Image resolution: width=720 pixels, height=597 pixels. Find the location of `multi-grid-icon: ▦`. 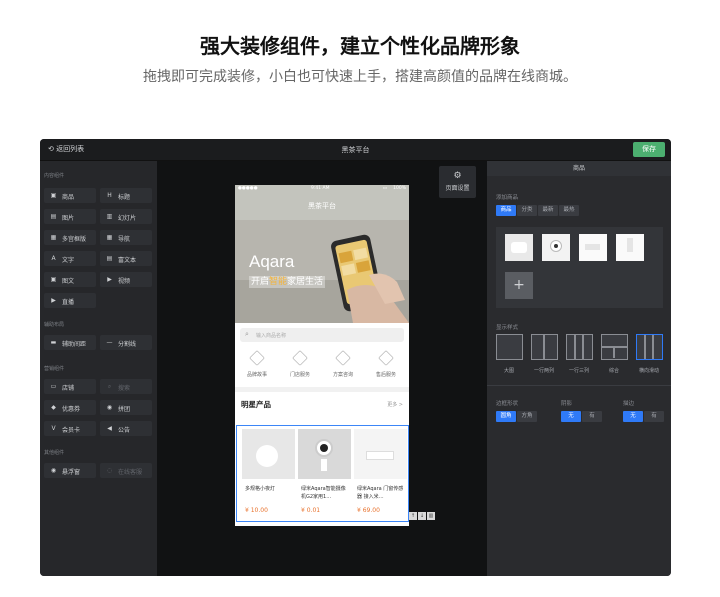

multi-grid-icon: ▦ is located at coordinates (53, 237).